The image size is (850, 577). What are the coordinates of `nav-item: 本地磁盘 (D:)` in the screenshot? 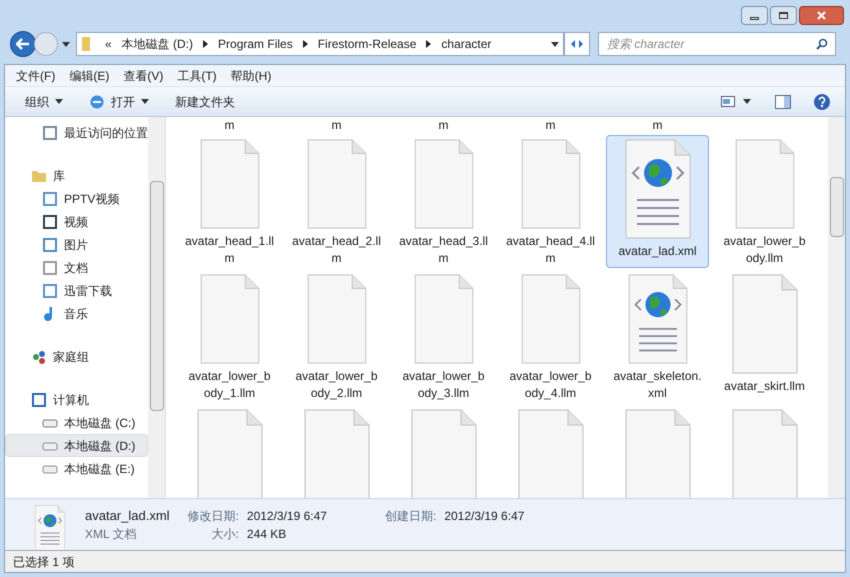 It's located at (76, 445).